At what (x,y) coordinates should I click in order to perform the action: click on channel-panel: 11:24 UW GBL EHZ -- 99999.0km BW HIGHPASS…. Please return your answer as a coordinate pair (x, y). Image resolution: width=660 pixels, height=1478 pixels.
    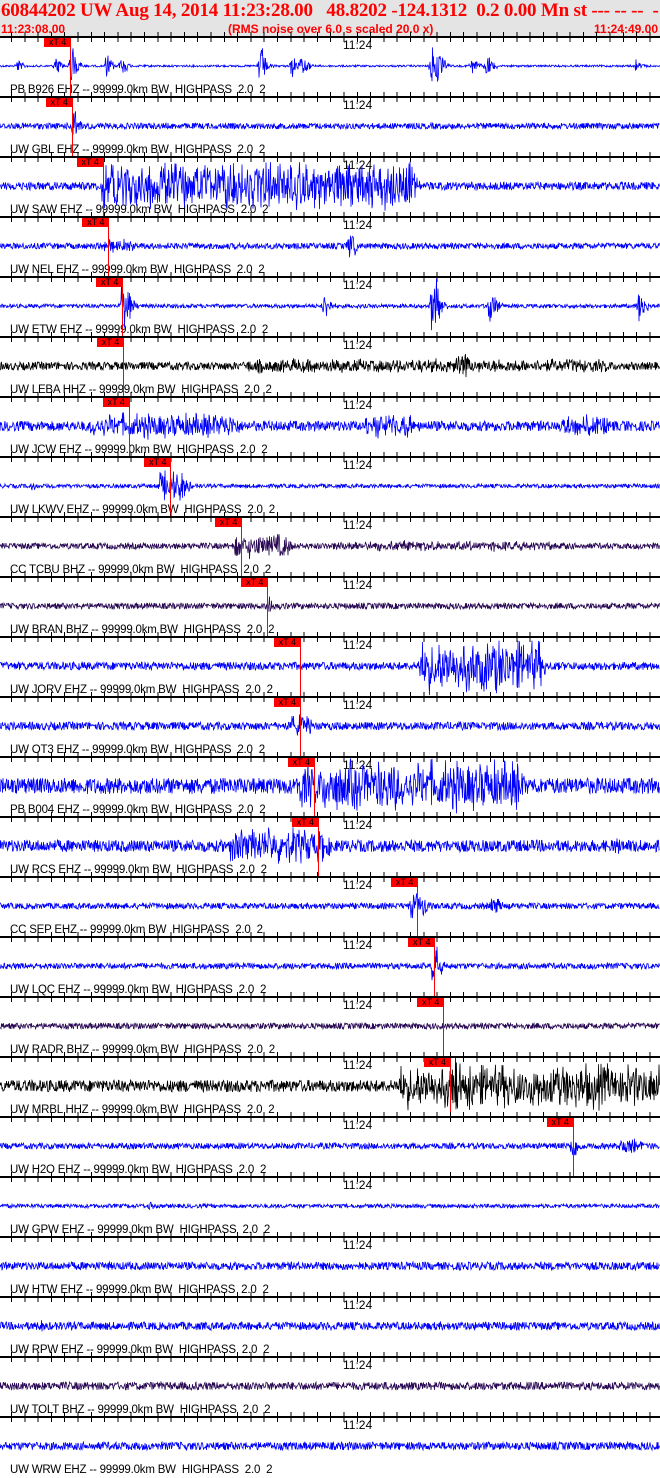
    Looking at the image, I should click on (330, 124).